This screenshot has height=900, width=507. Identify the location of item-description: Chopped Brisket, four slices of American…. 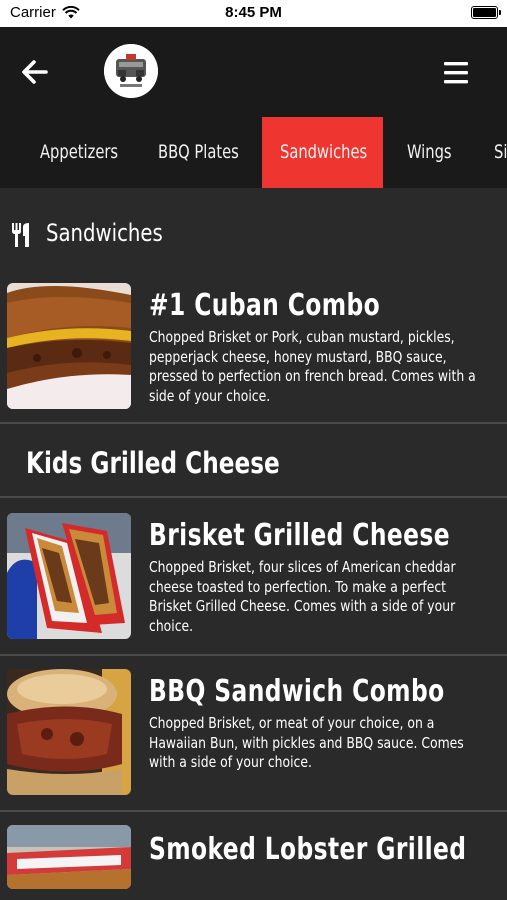
(302, 596).